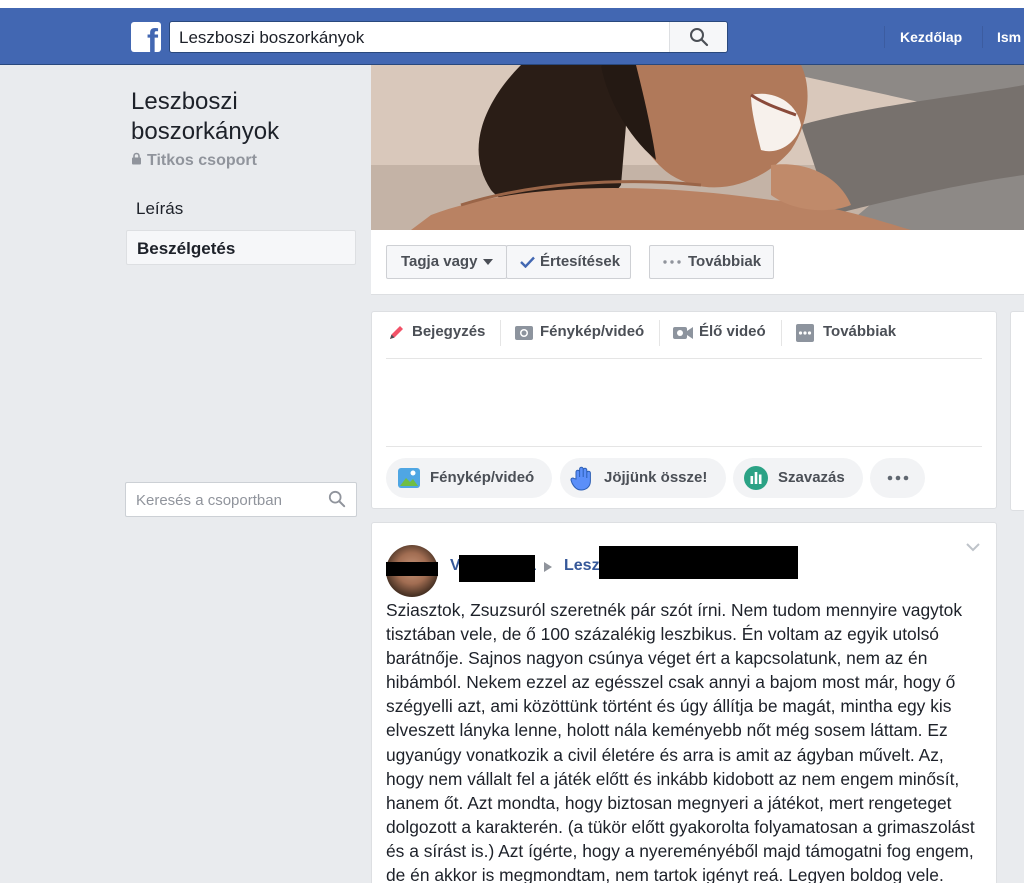 This screenshot has width=1024, height=883. What do you see at coordinates (805, 333) in the screenshot?
I see `more-box-icon` at bounding box center [805, 333].